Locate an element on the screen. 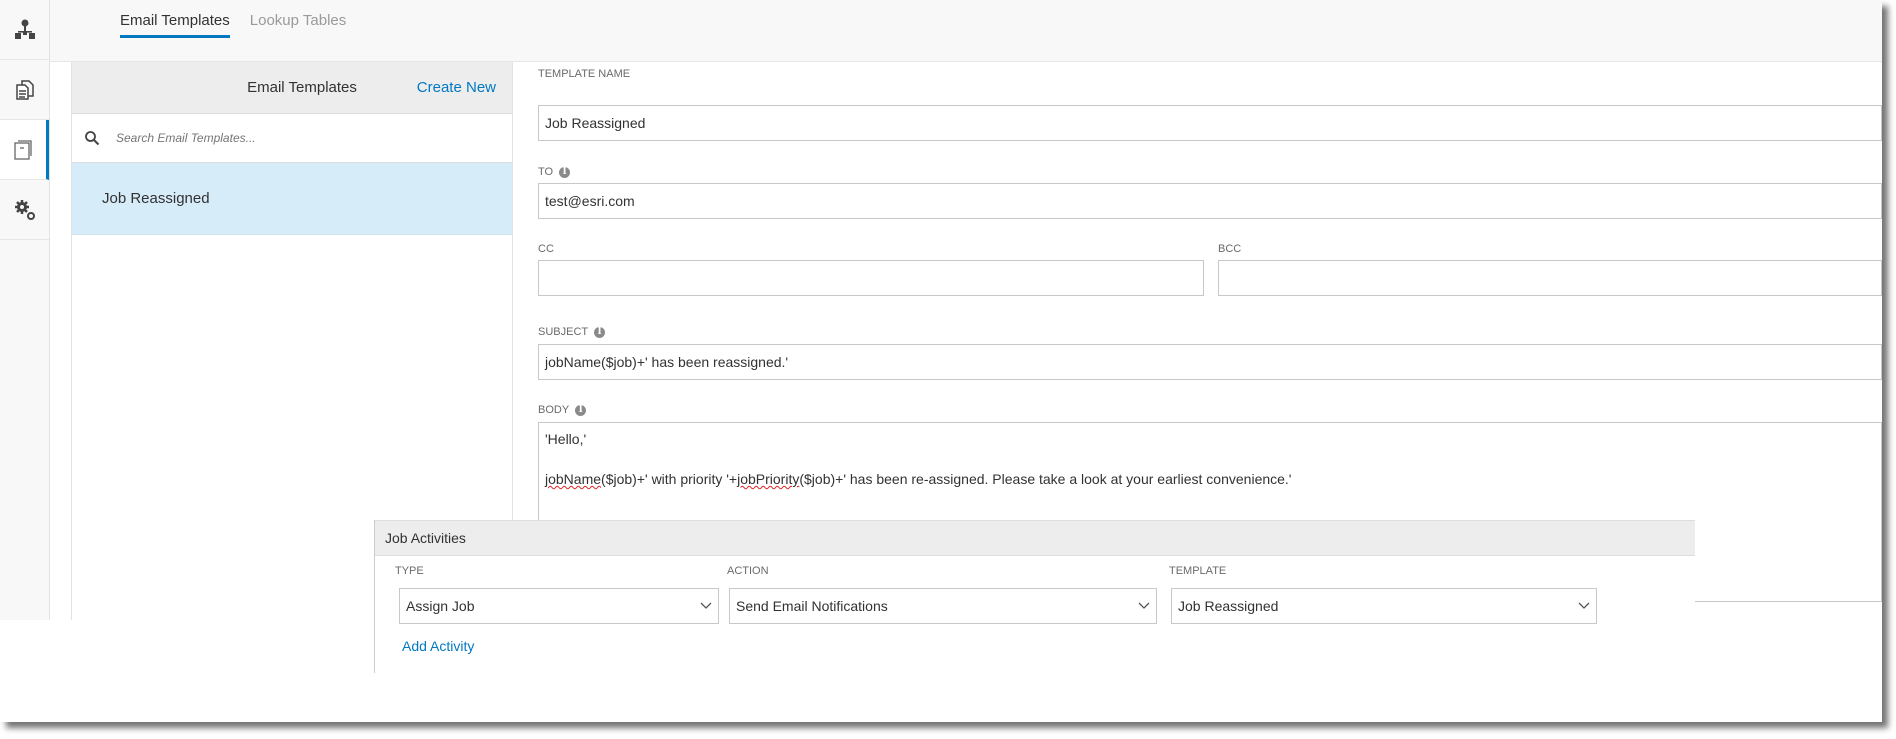 The image size is (1896, 739). workflow-icon is located at coordinates (24, 29).